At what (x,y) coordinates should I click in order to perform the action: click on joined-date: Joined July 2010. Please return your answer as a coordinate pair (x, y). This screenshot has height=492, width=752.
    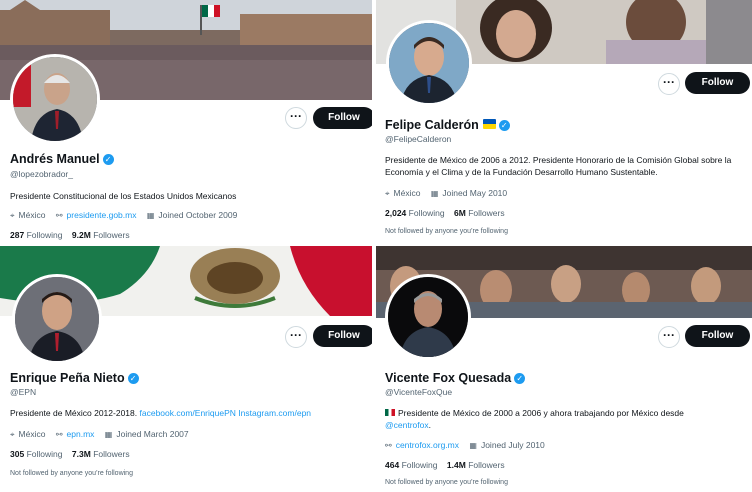
    Looking at the image, I should click on (512, 445).